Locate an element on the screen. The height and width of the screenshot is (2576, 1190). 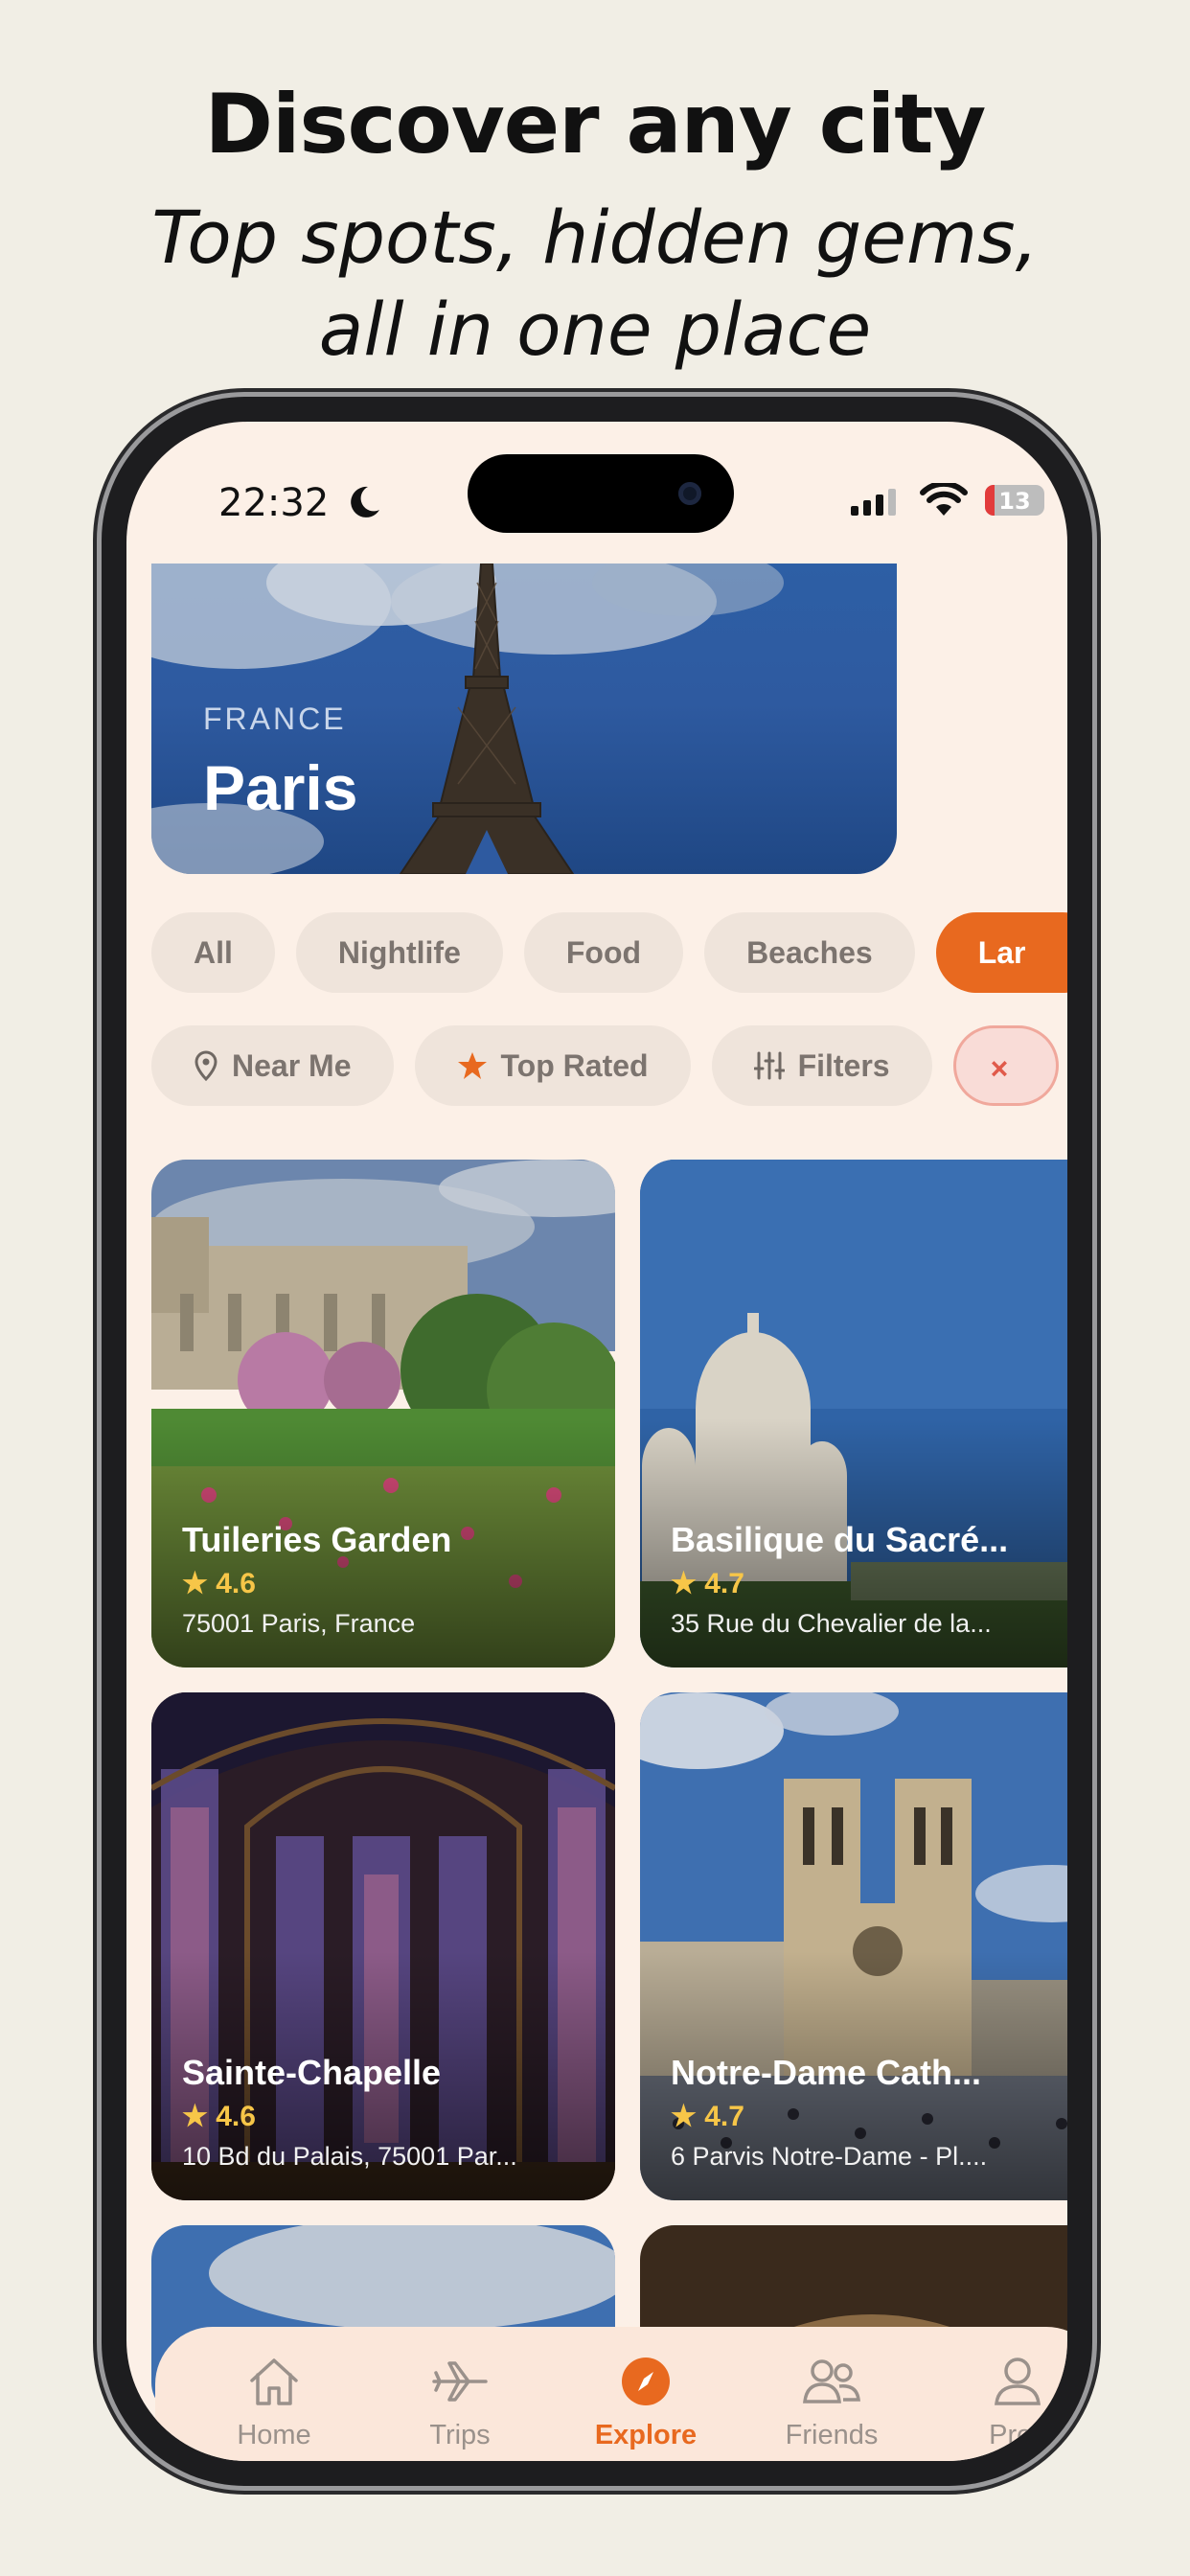
filters-button: Filters is located at coordinates (822, 1065).